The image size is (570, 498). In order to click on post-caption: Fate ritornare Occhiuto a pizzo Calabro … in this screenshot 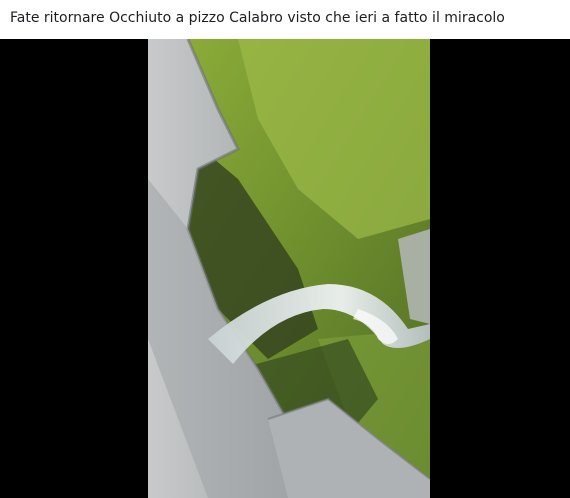, I will do `click(257, 18)`.